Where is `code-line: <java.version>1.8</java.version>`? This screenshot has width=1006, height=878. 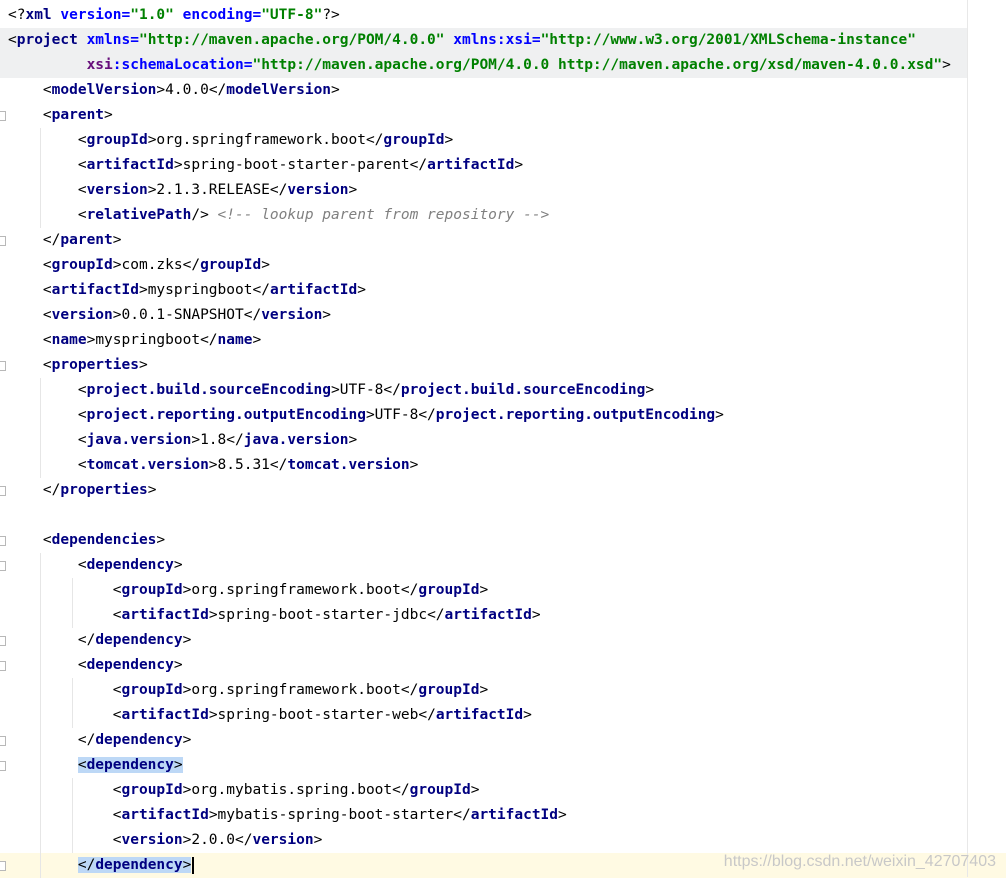 code-line: <java.version>1.8</java.version> is located at coordinates (484, 440).